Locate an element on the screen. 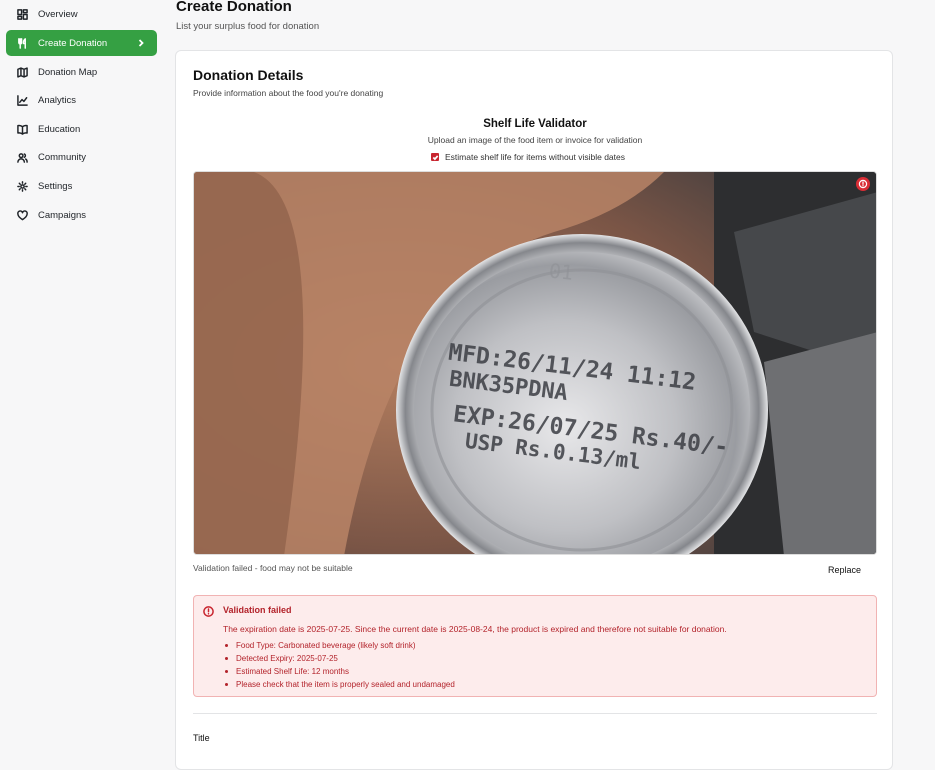 This screenshot has height=770, width=935. sidebar-item-campaigns: Campaigns is located at coordinates (81, 215).